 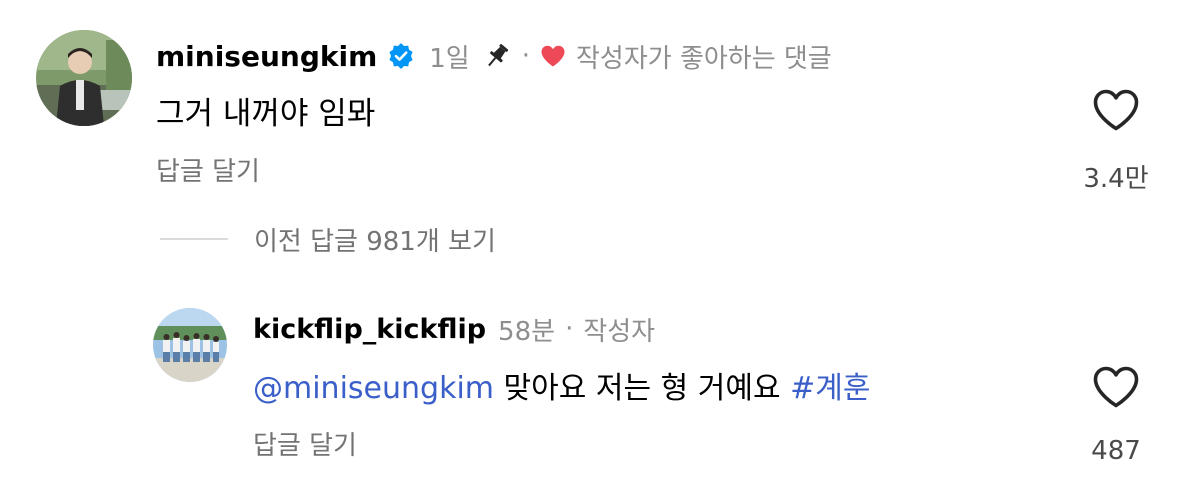 I want to click on comment-header: miniseungkim 1일 · 작성자가 좋아하는 댓글, so click(x=494, y=56).